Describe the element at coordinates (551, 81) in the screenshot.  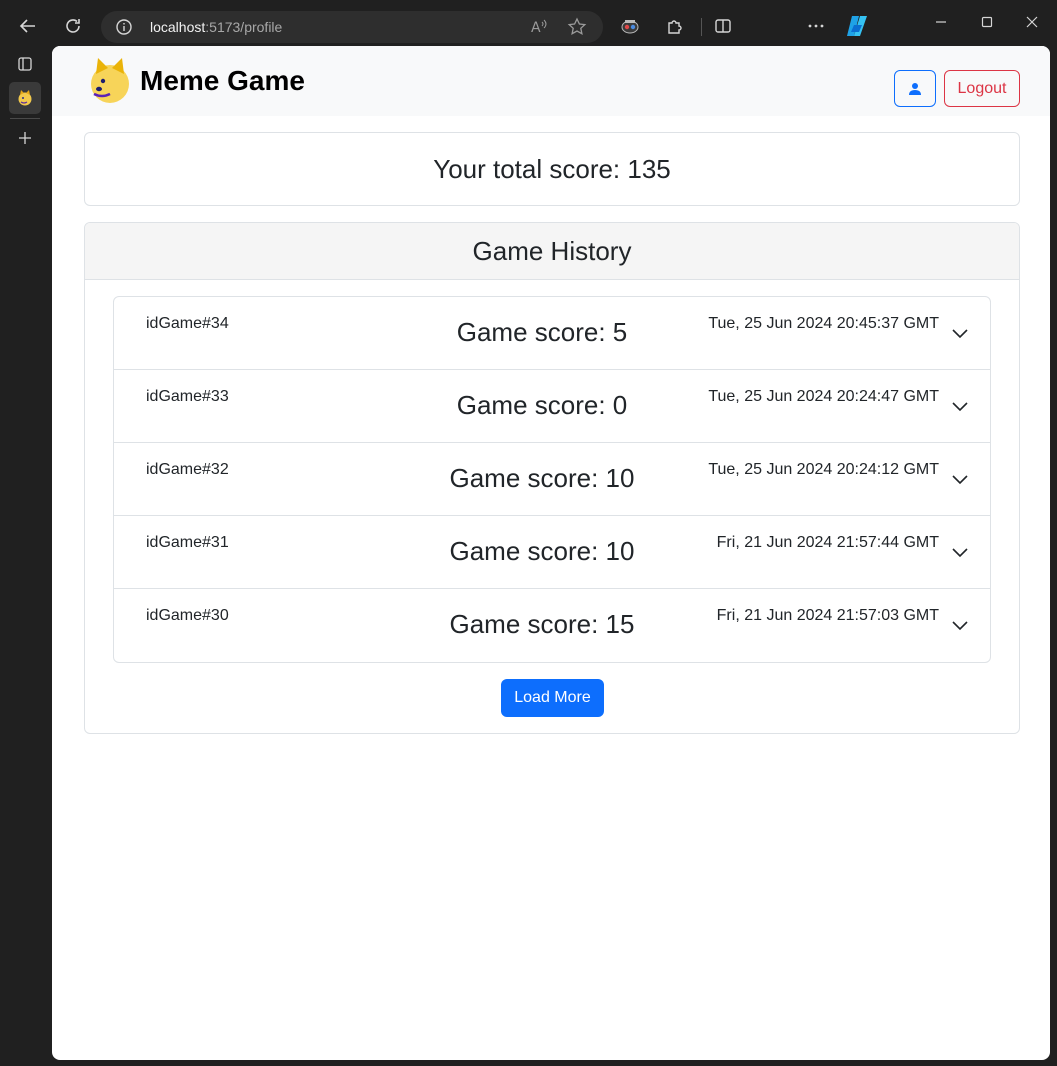
I see `navbar: Meme Game Logout` at that location.